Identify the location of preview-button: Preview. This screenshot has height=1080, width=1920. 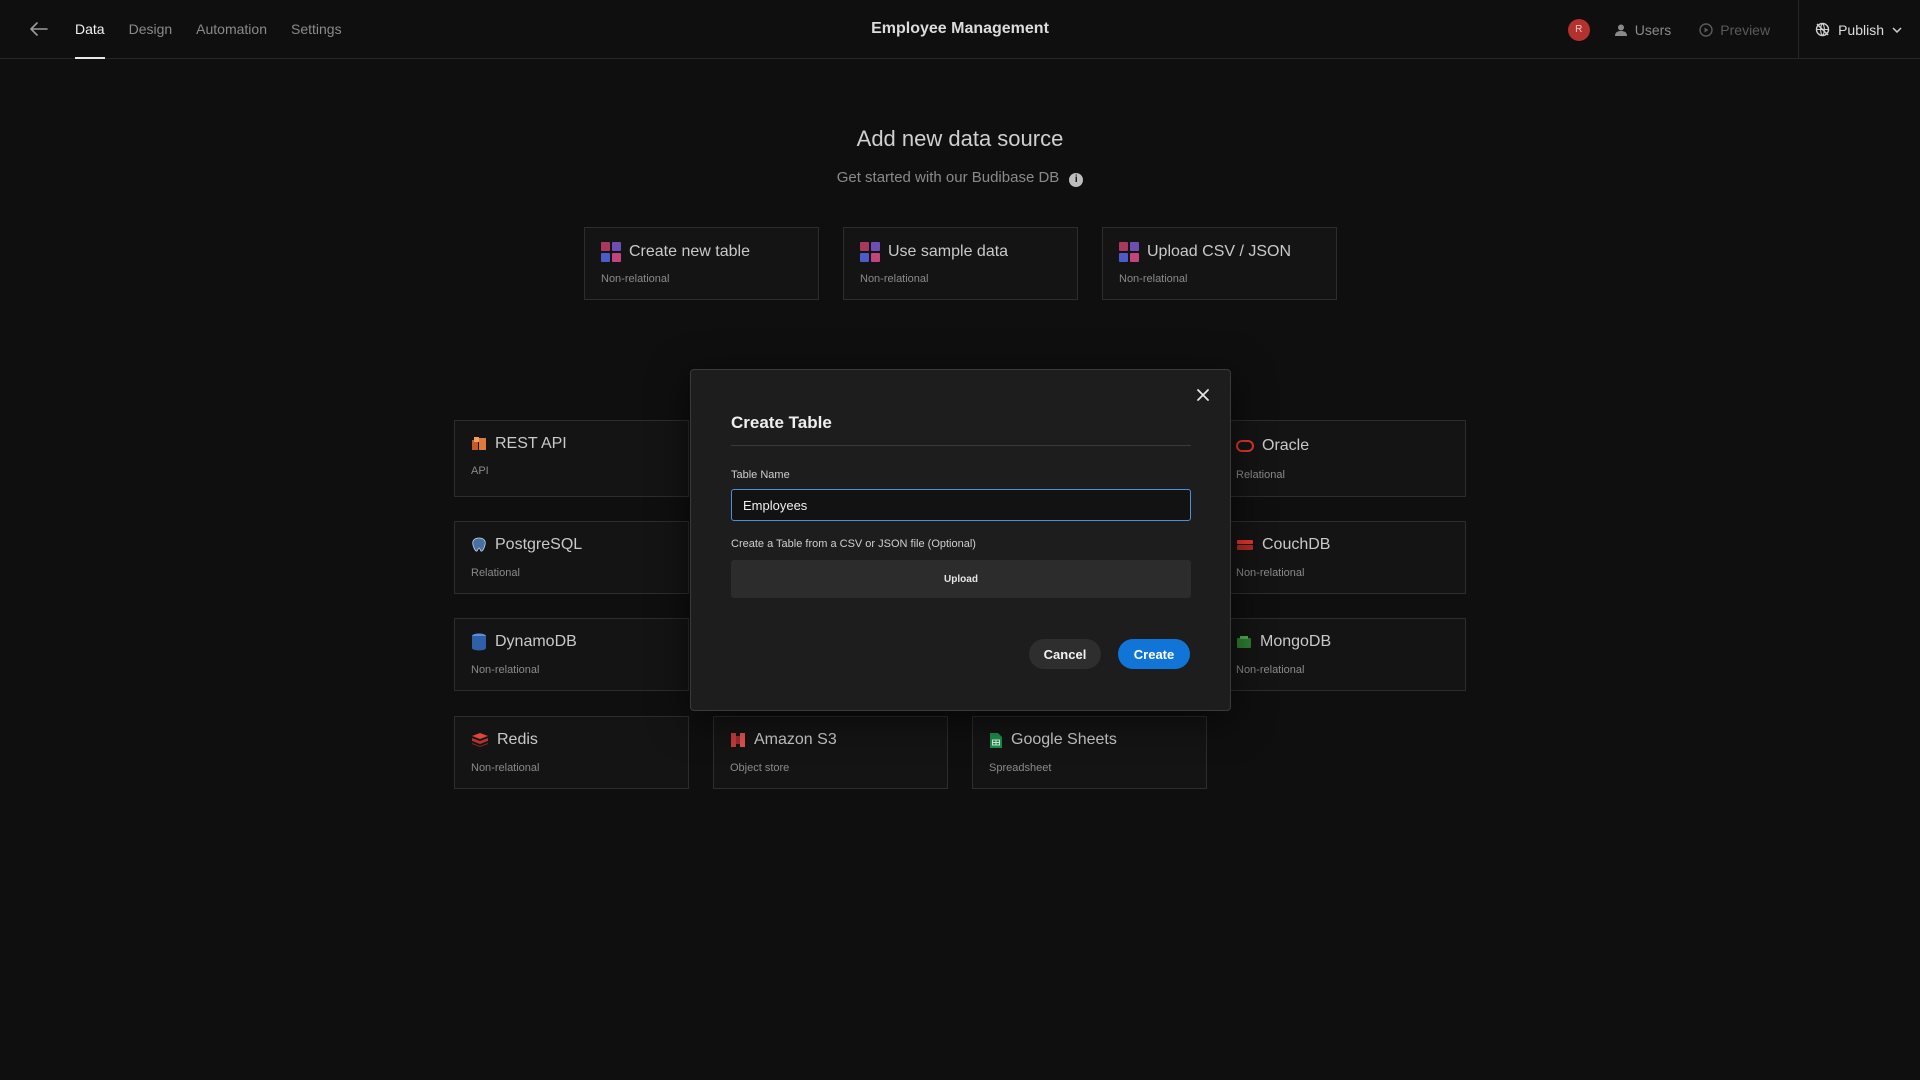
(1734, 30).